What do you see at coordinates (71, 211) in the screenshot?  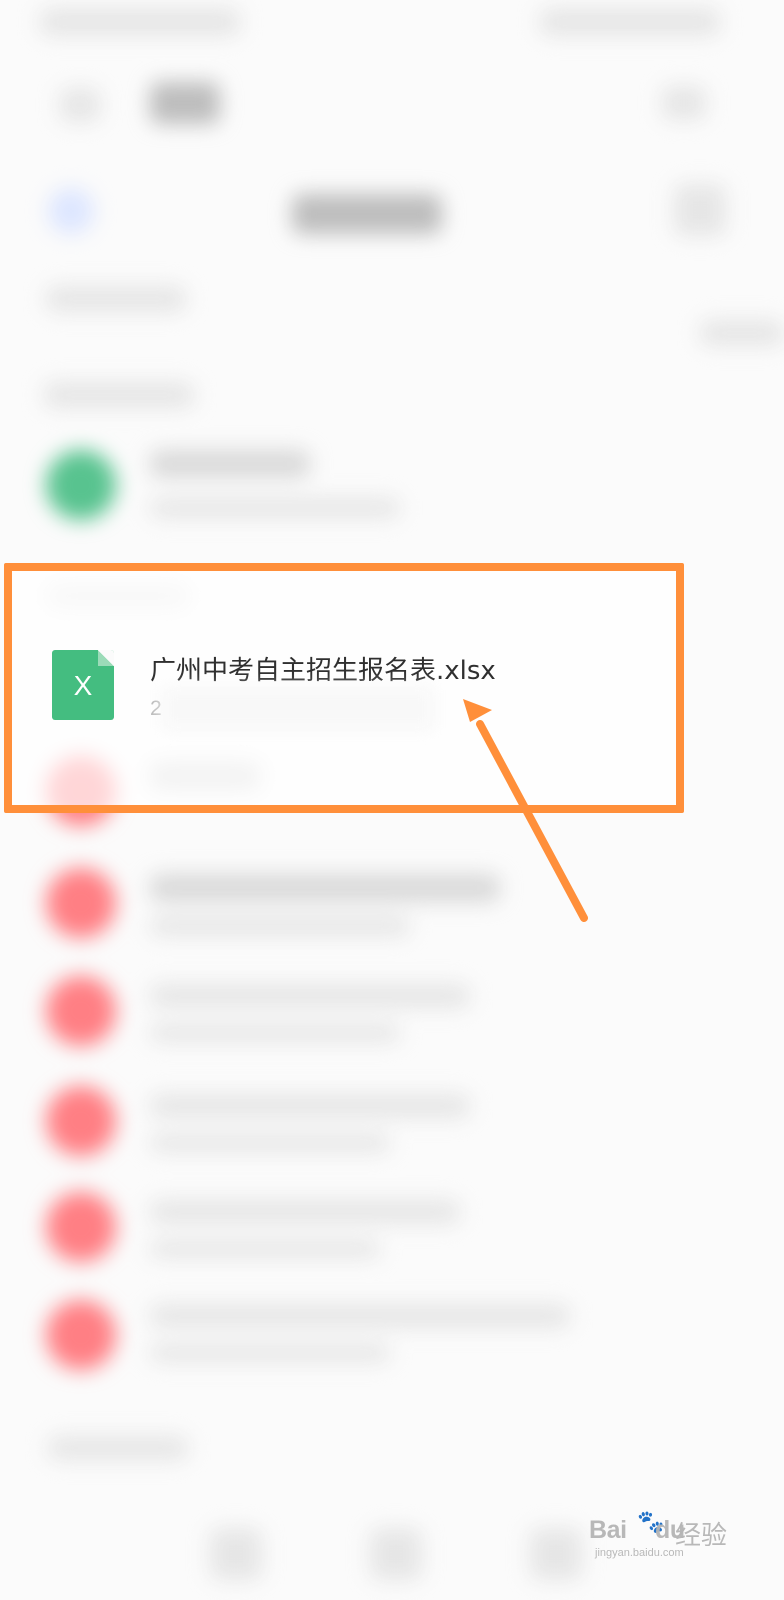 I see `folder-icon` at bounding box center [71, 211].